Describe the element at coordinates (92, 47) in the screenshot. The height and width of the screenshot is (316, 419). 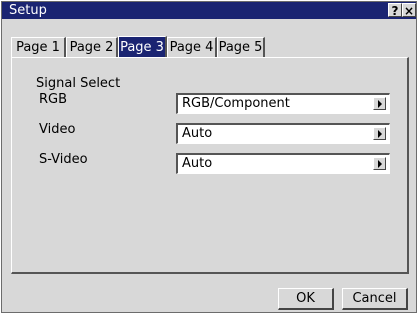
I see `tab-page-2: Page 2` at that location.